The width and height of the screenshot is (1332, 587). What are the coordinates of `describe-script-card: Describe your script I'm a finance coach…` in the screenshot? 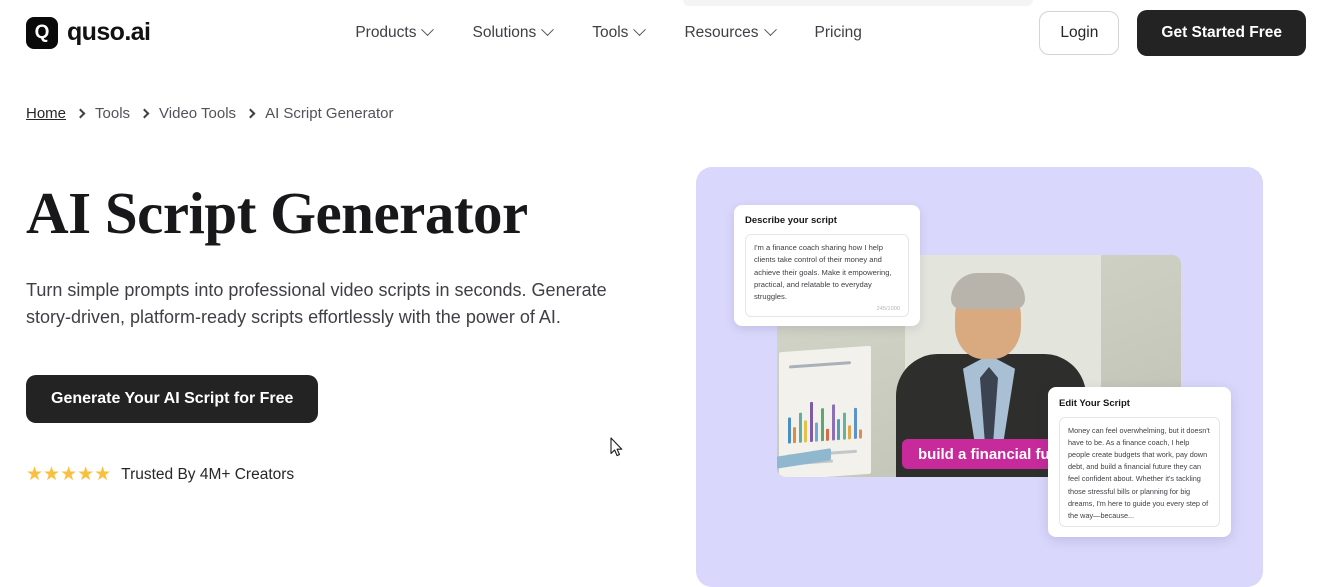 It's located at (827, 266).